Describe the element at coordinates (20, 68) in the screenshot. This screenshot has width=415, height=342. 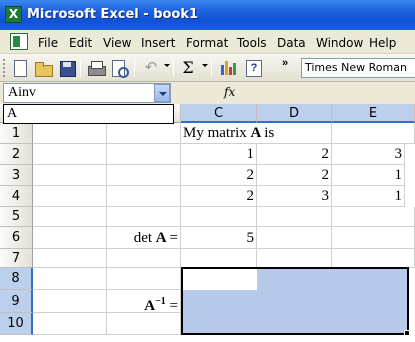
I see `new-icon` at that location.